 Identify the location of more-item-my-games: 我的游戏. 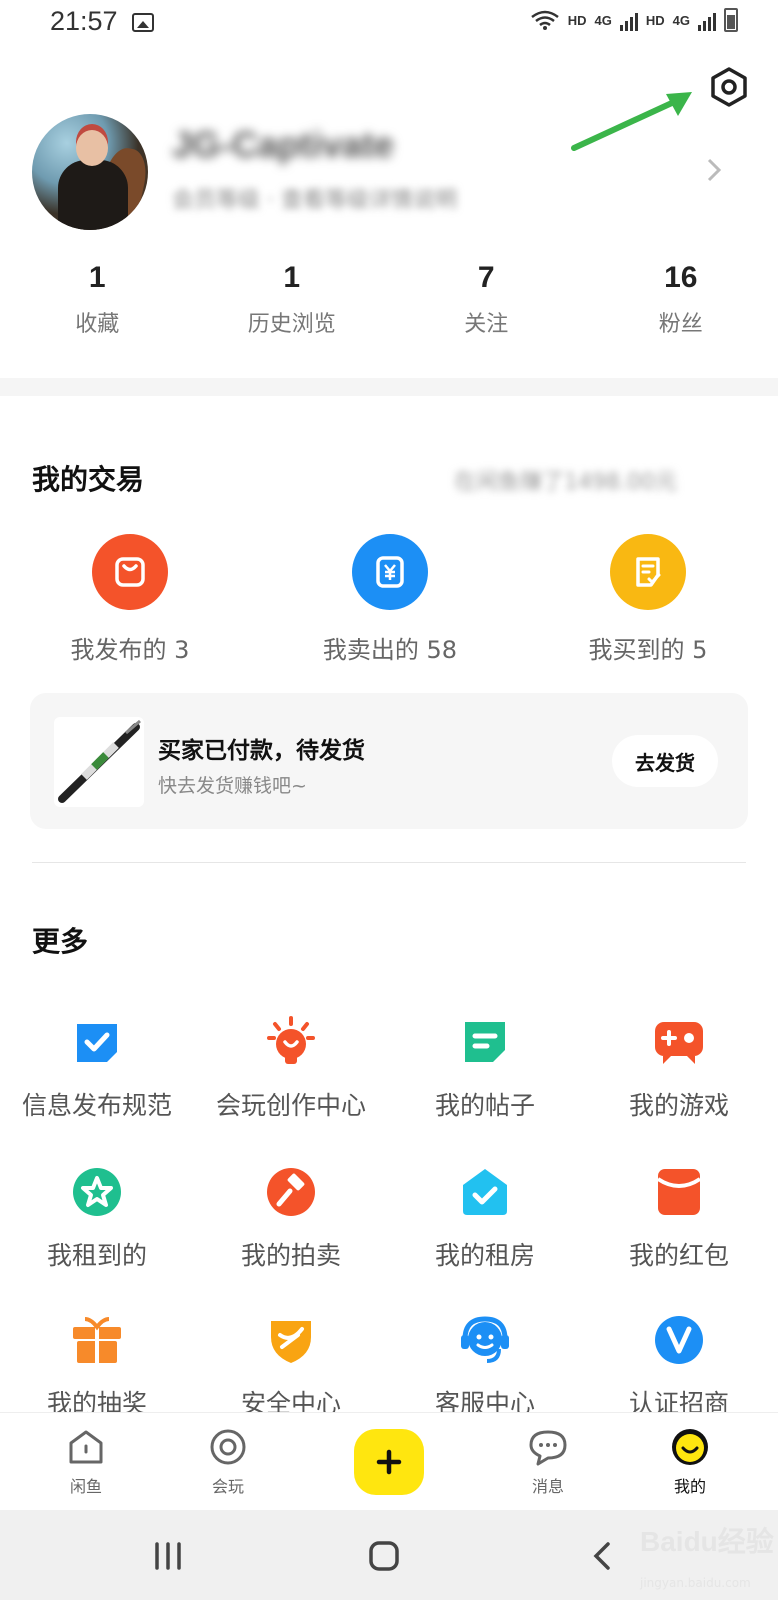
(679, 1069).